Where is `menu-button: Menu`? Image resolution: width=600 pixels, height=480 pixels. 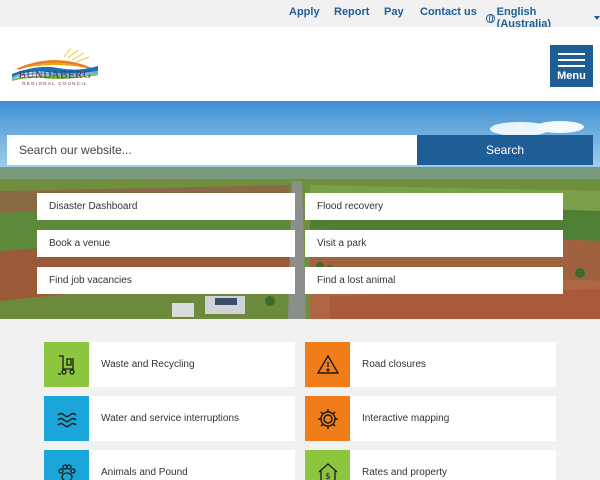 menu-button: Menu is located at coordinates (571, 66).